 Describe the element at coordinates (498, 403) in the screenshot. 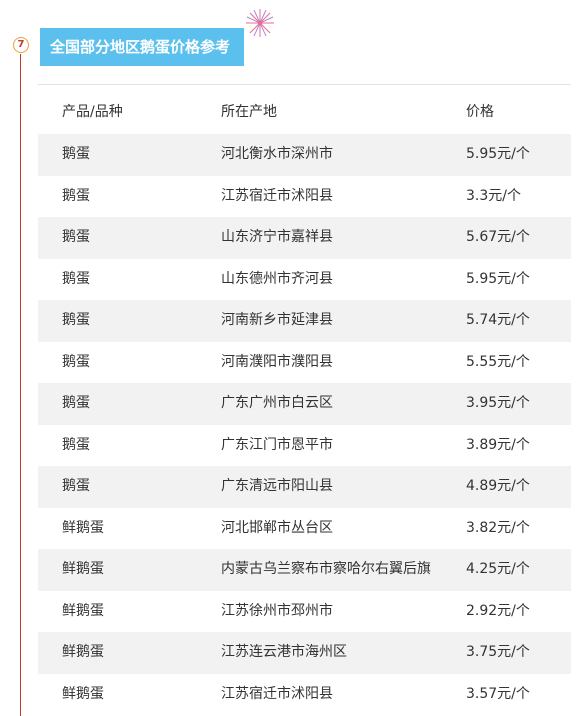

I see `price-cell: 3.95元/个` at that location.